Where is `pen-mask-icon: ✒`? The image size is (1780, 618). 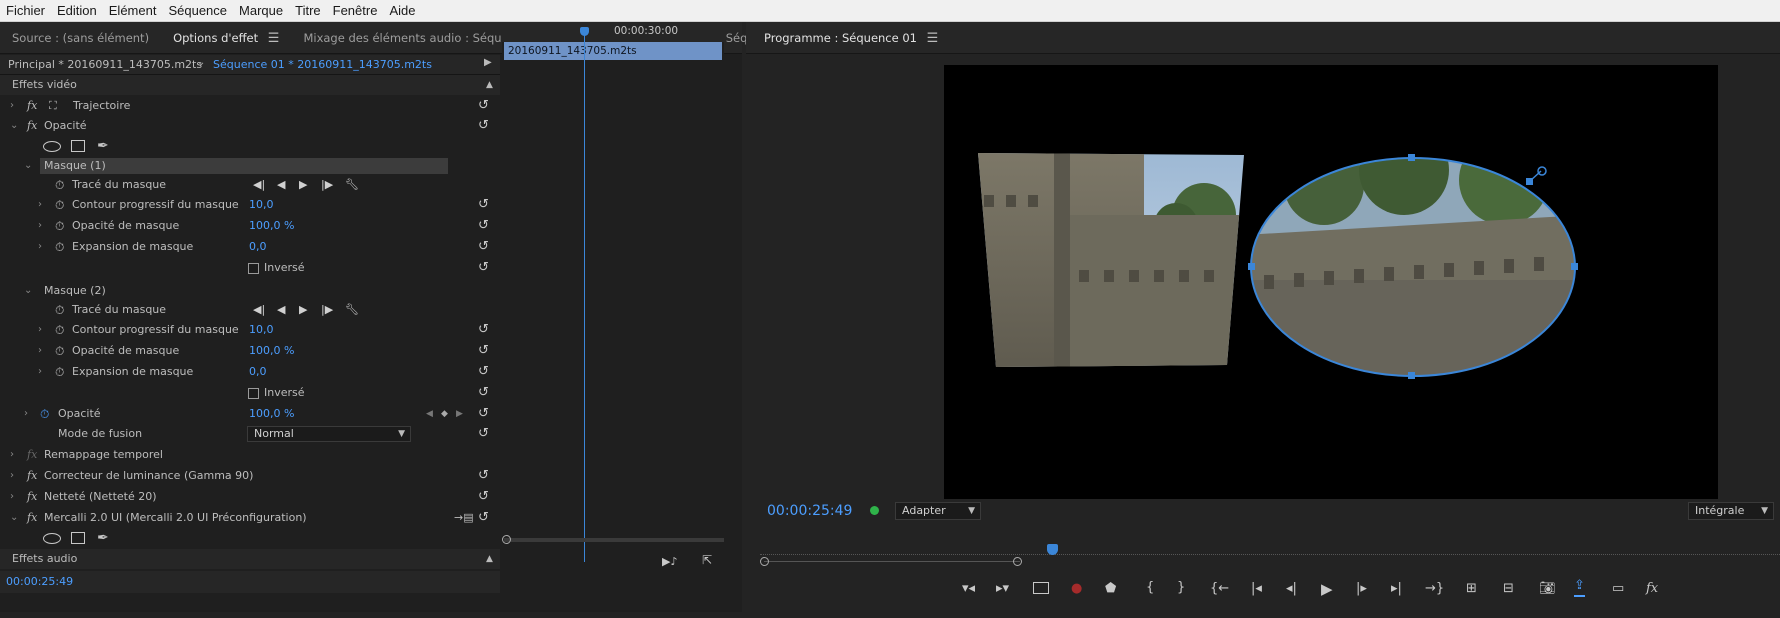 pen-mask-icon: ✒ is located at coordinates (103, 538).